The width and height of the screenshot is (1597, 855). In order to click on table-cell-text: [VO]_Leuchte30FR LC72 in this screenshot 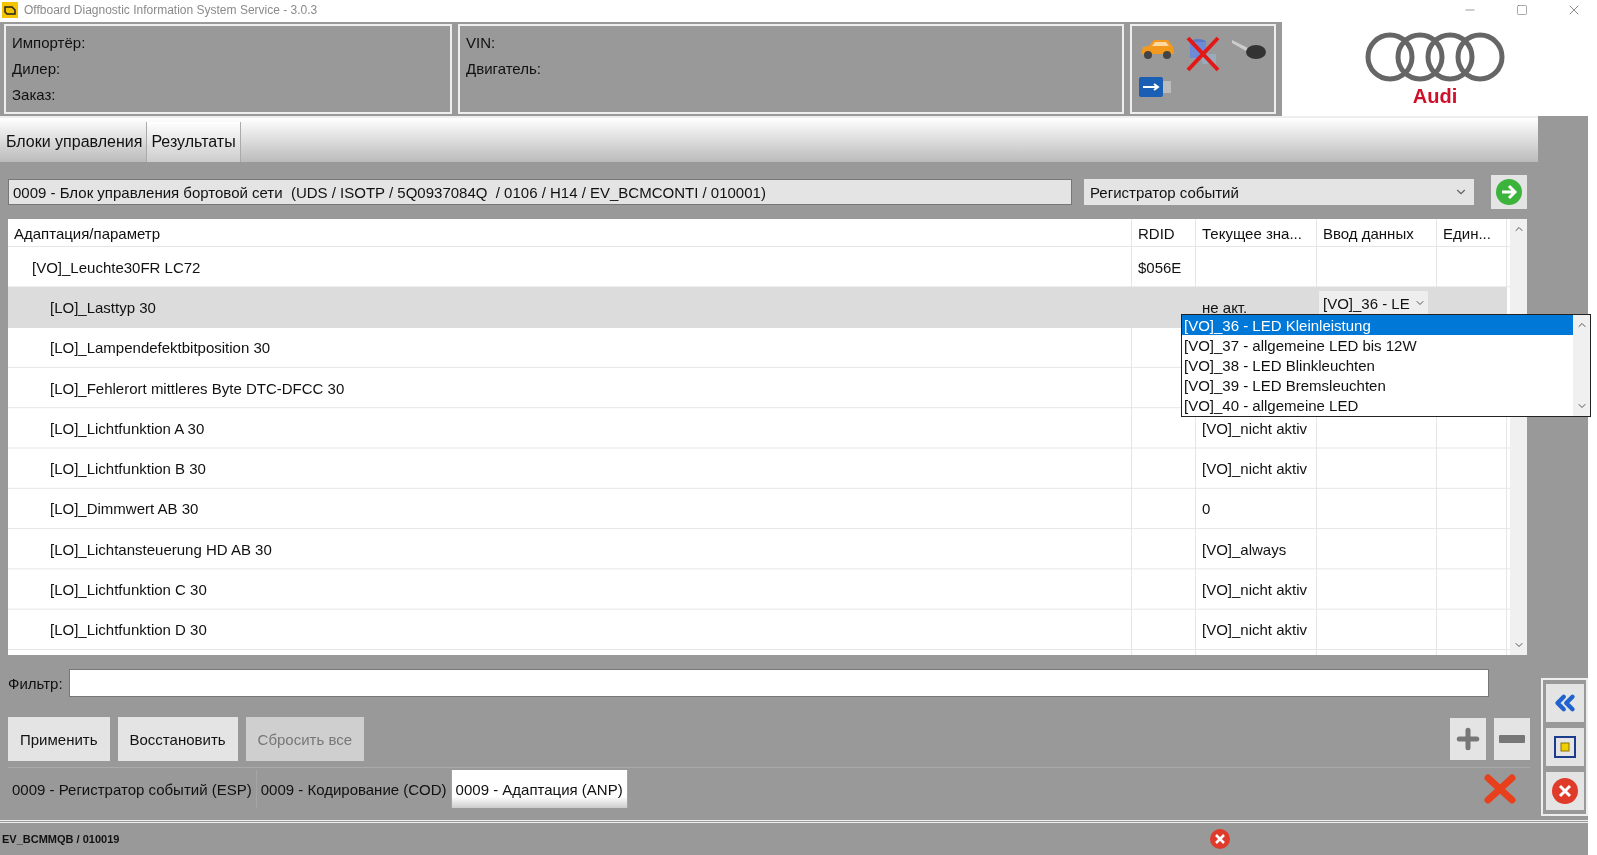, I will do `click(116, 267)`.